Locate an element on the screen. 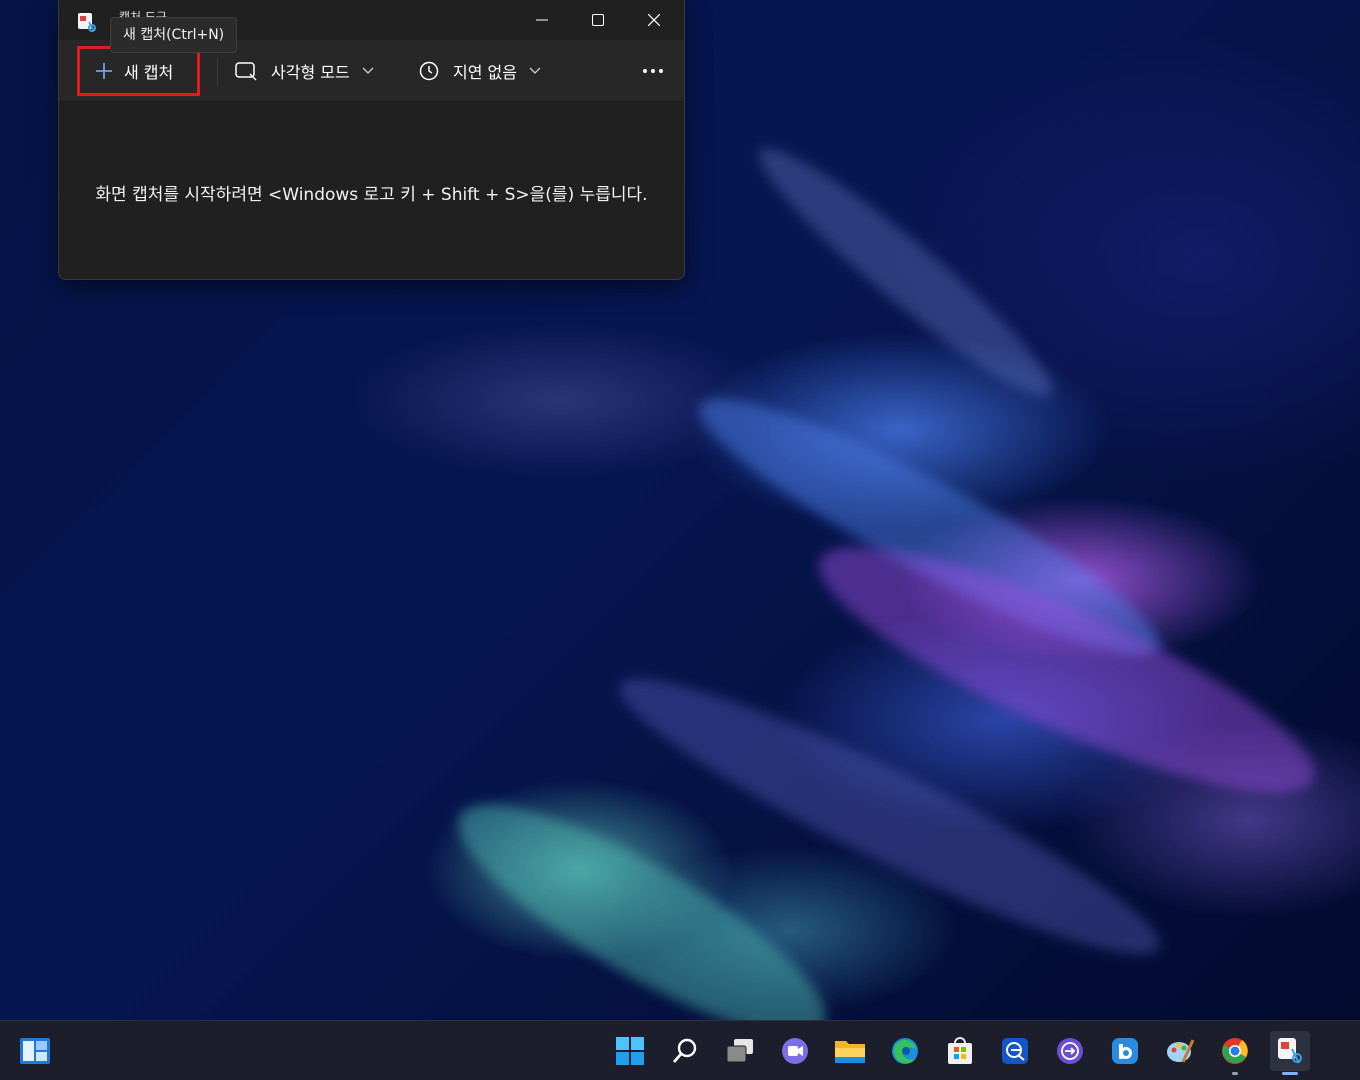 The image size is (1360, 1080). delay-dropdown: 지연 없음 is located at coordinates (480, 71).